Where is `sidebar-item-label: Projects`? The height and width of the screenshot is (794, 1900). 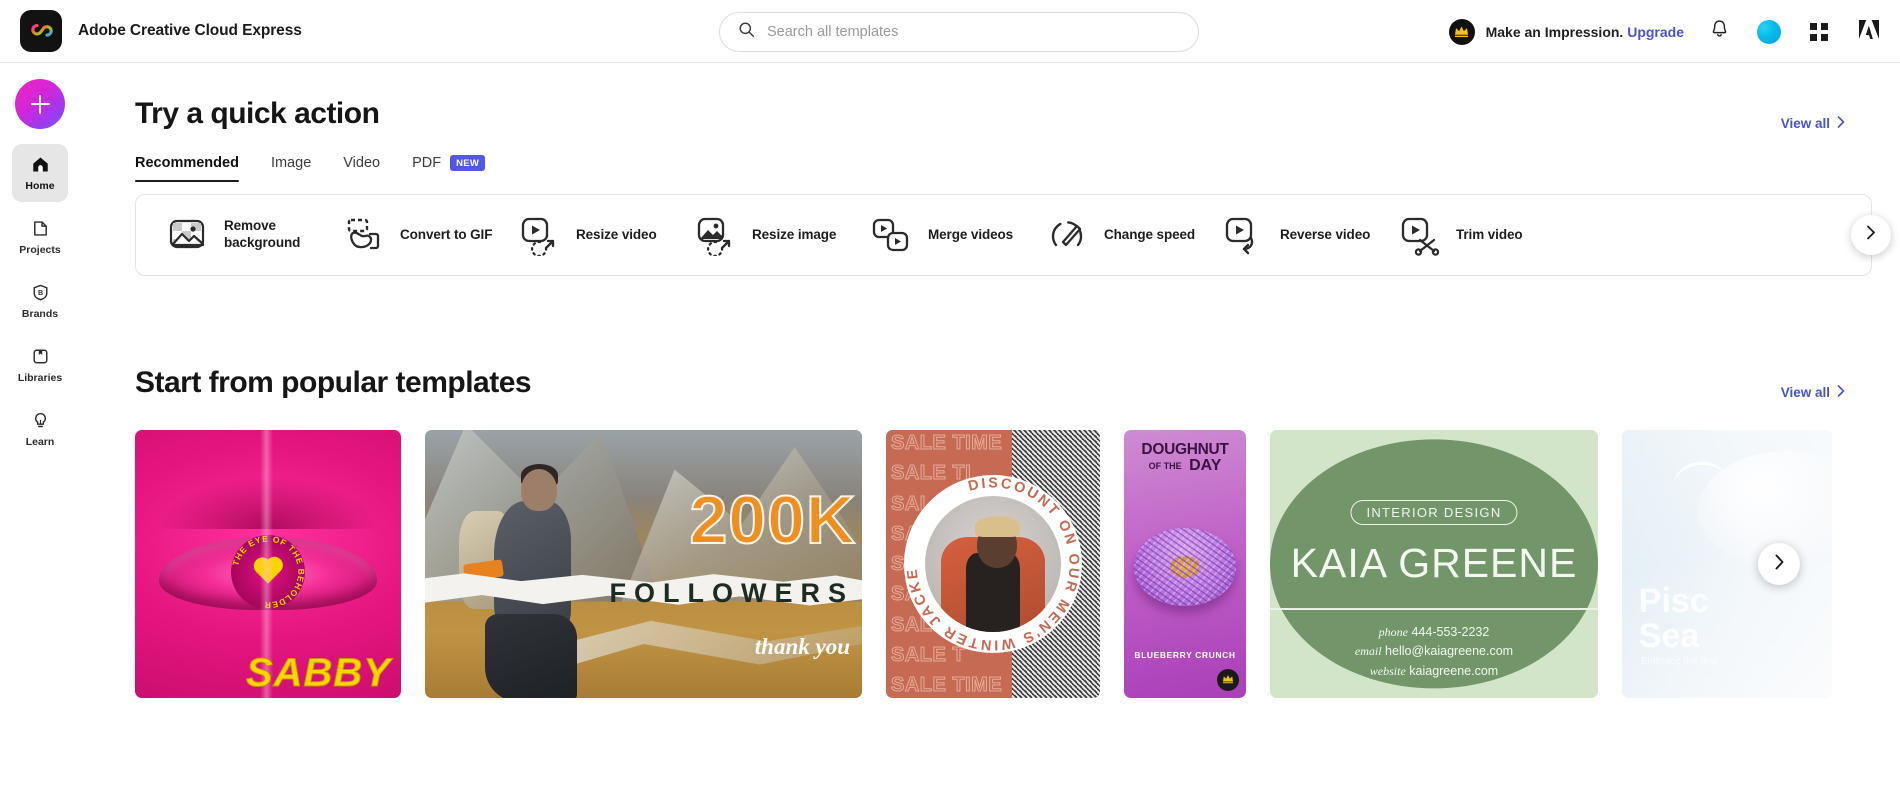 sidebar-item-label: Projects is located at coordinates (40, 249).